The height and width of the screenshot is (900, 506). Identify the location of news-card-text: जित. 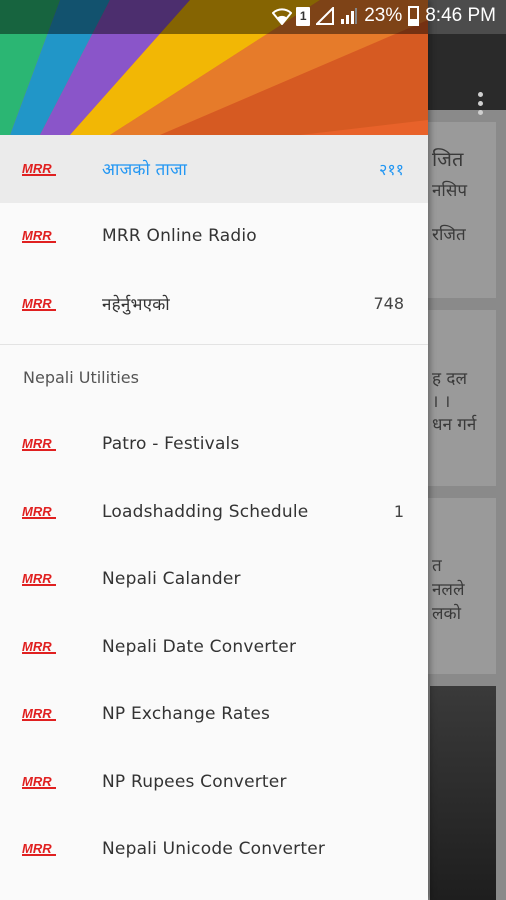
(448, 159).